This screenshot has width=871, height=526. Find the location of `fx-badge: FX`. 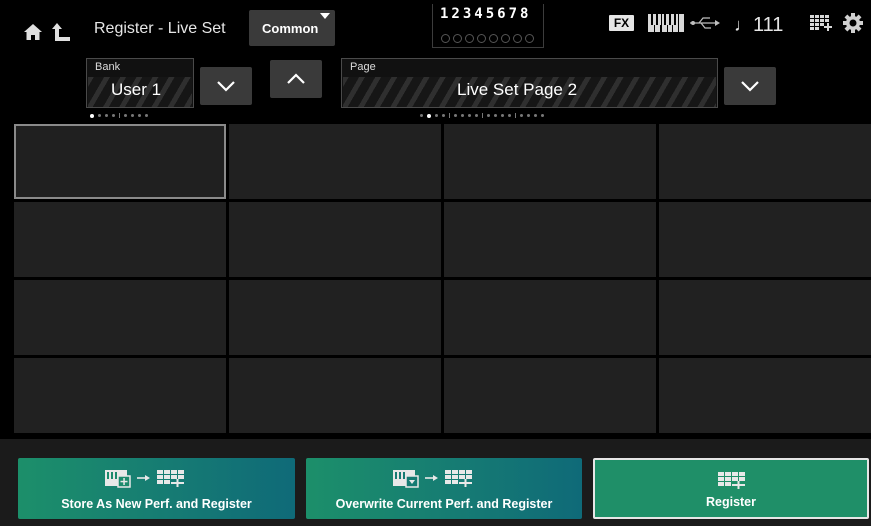

fx-badge: FX is located at coordinates (621, 23).